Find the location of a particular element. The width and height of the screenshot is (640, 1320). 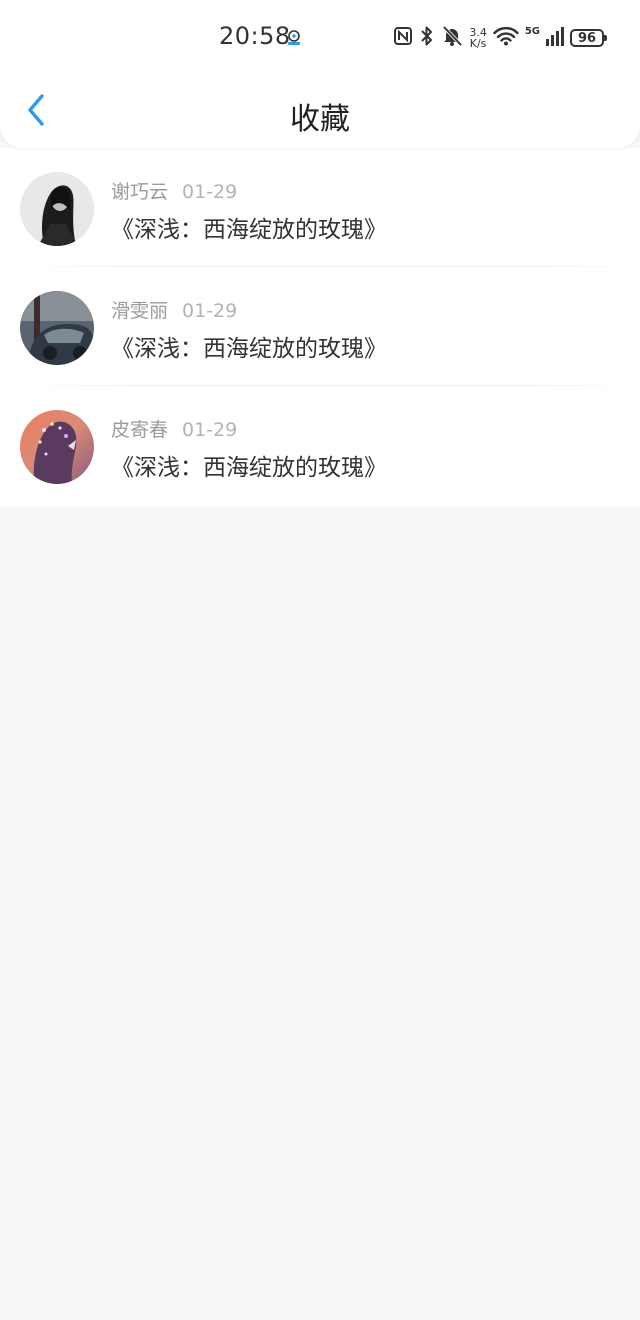

battery-level: 96 is located at coordinates (587, 38).